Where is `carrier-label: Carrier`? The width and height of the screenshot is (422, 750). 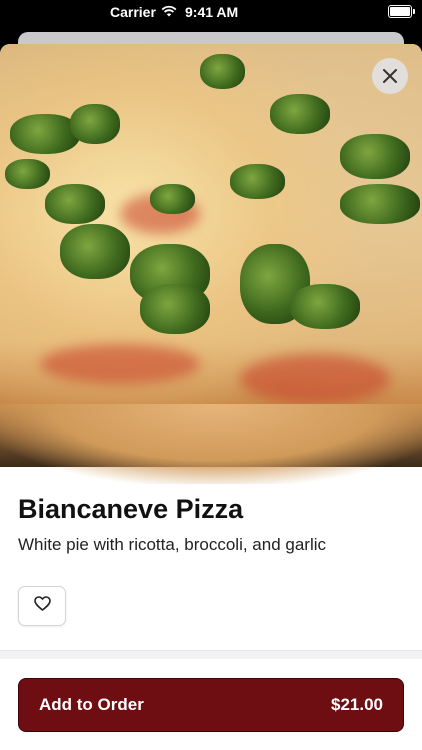
carrier-label: Carrier is located at coordinates (133, 12).